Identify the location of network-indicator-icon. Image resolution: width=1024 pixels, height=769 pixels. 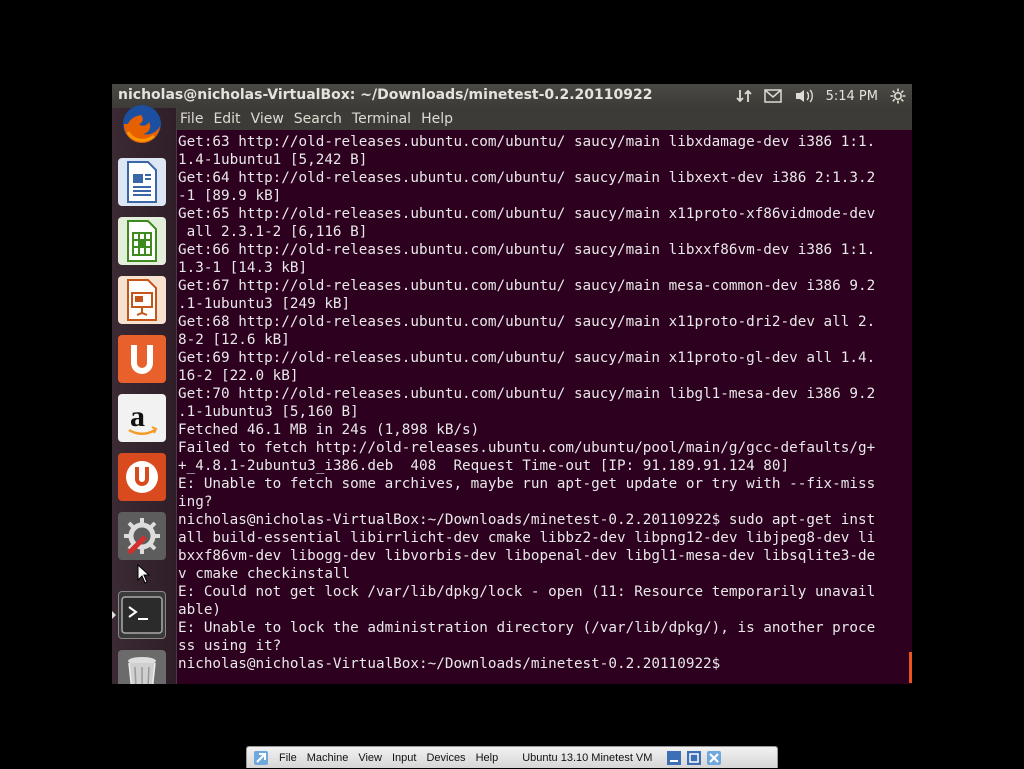
(743, 96).